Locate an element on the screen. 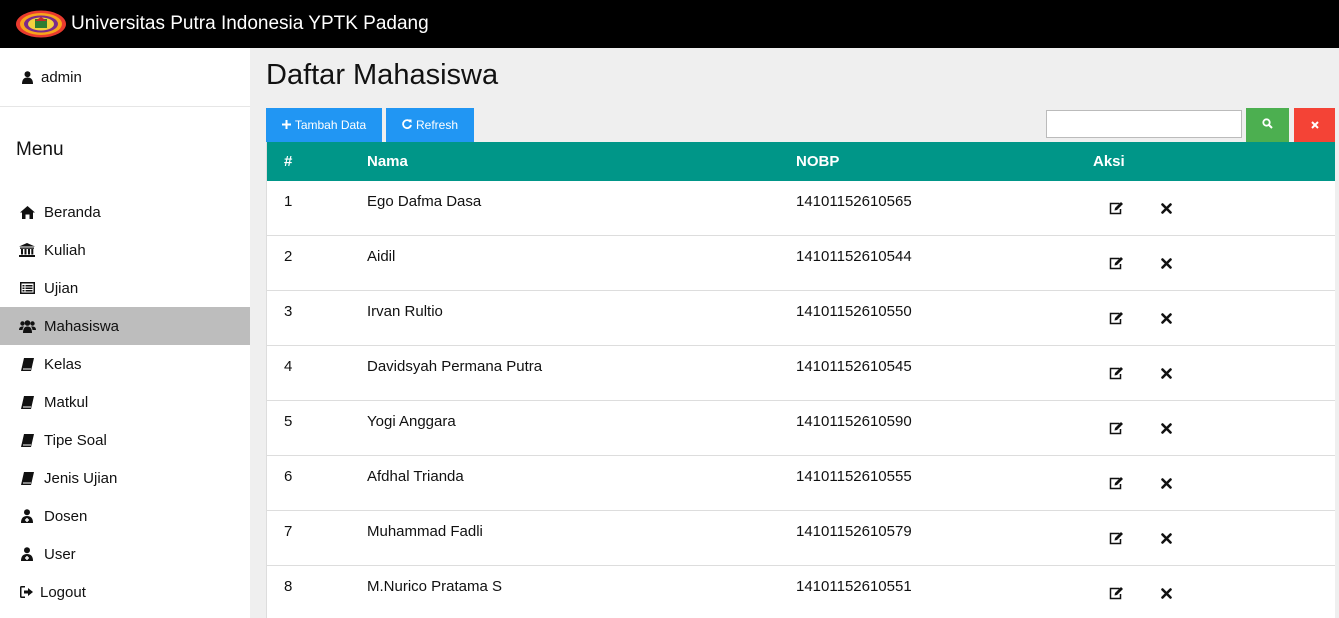  sidebar-item-logout: Logout is located at coordinates (125, 592).